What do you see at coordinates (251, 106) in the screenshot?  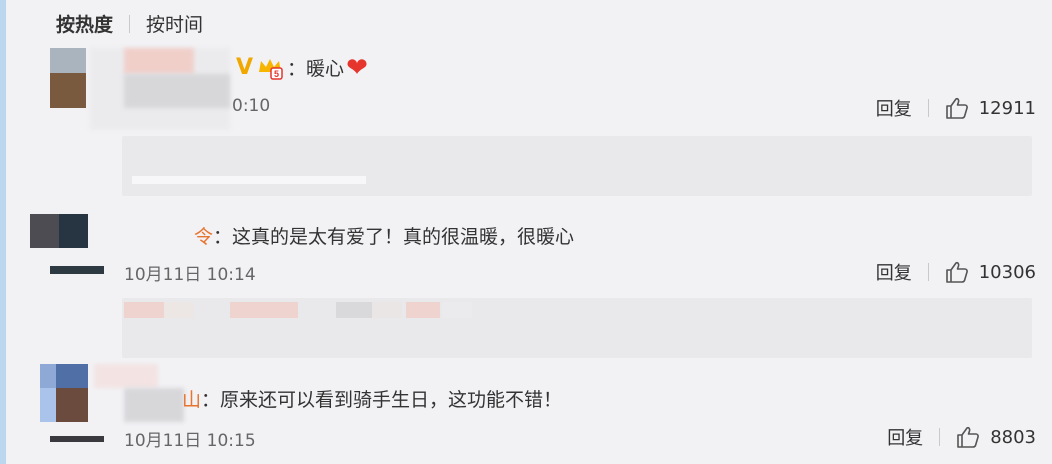 I see `comment-timestamp: 0:10` at bounding box center [251, 106].